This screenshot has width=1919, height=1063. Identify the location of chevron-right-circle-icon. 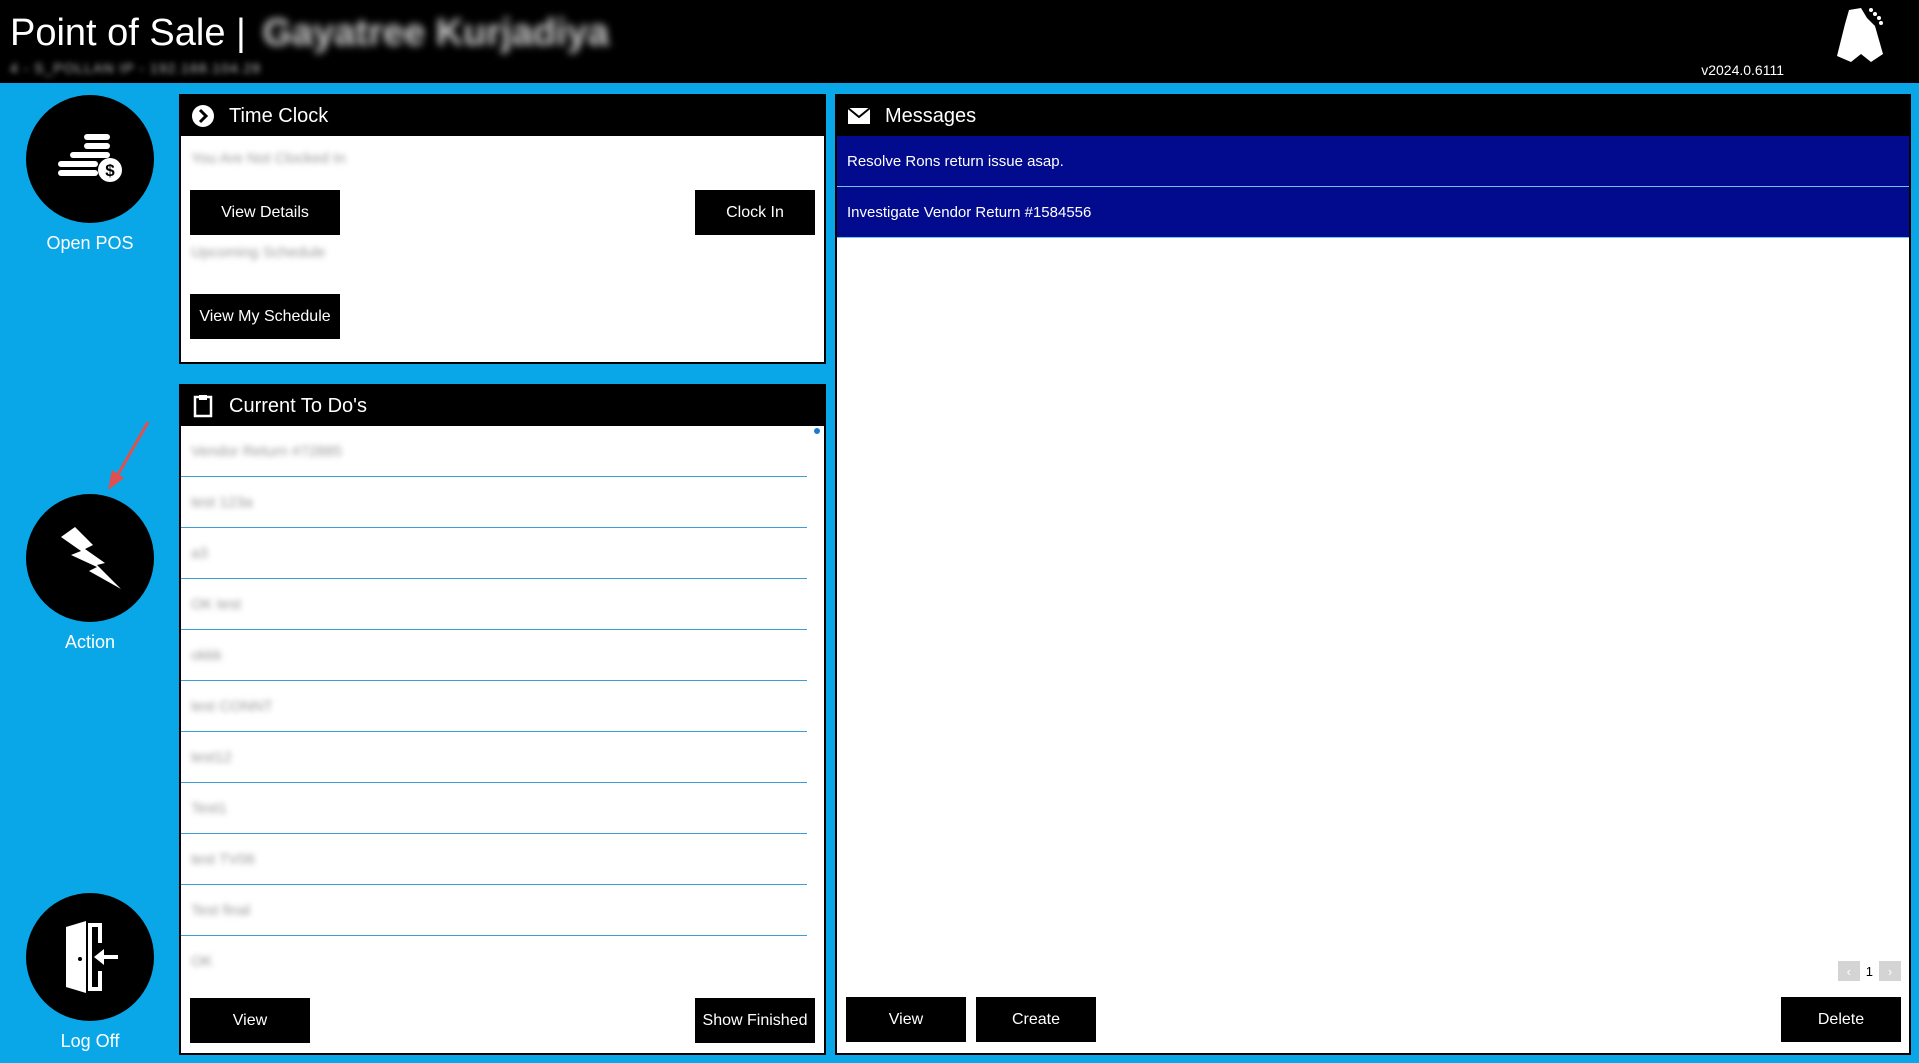
(203, 116).